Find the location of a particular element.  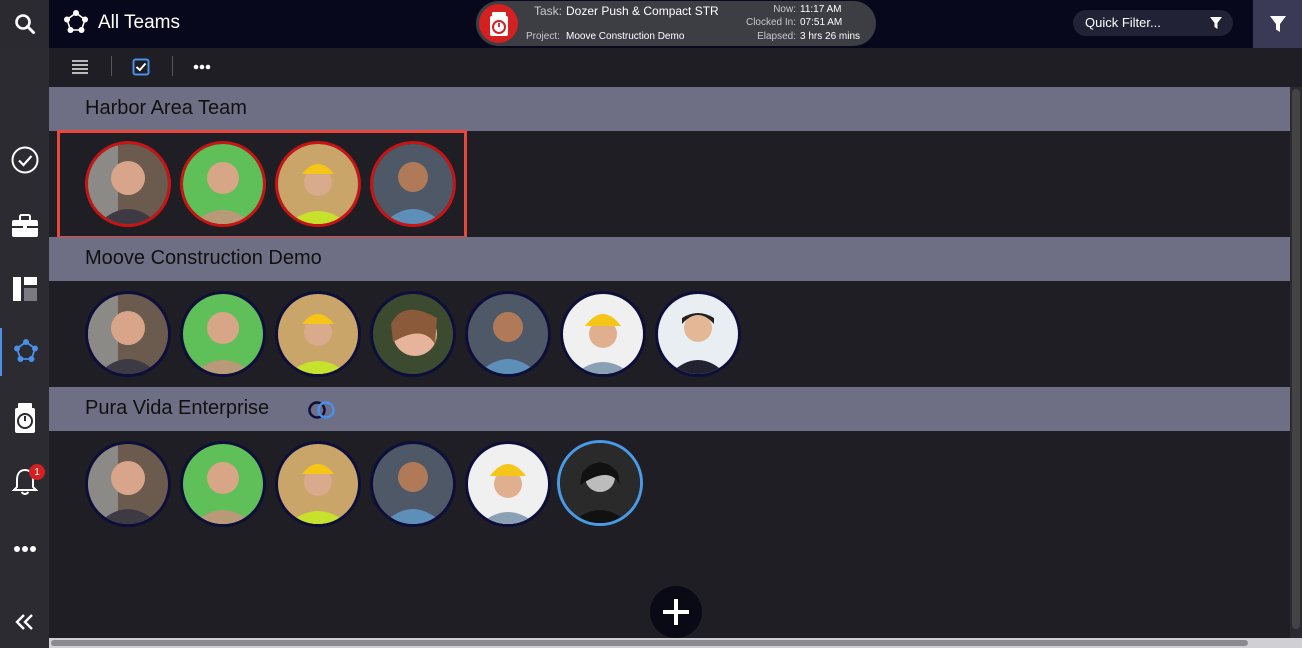

toolbar is located at coordinates (675, 67).